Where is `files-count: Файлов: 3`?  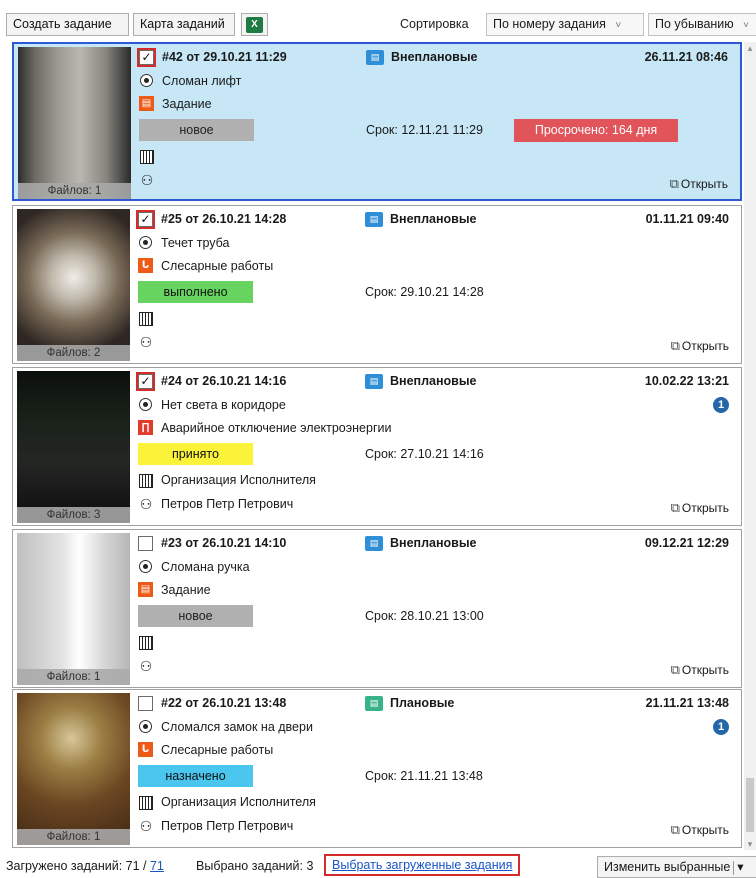 files-count: Файлов: 3 is located at coordinates (73, 515).